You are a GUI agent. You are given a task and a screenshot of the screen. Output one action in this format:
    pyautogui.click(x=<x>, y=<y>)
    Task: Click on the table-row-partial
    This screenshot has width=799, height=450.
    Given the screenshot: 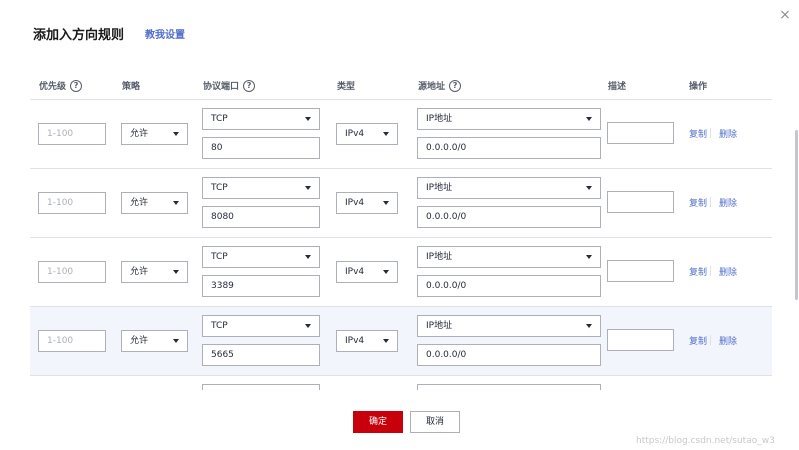 What is the action you would take?
    pyautogui.click(x=401, y=383)
    